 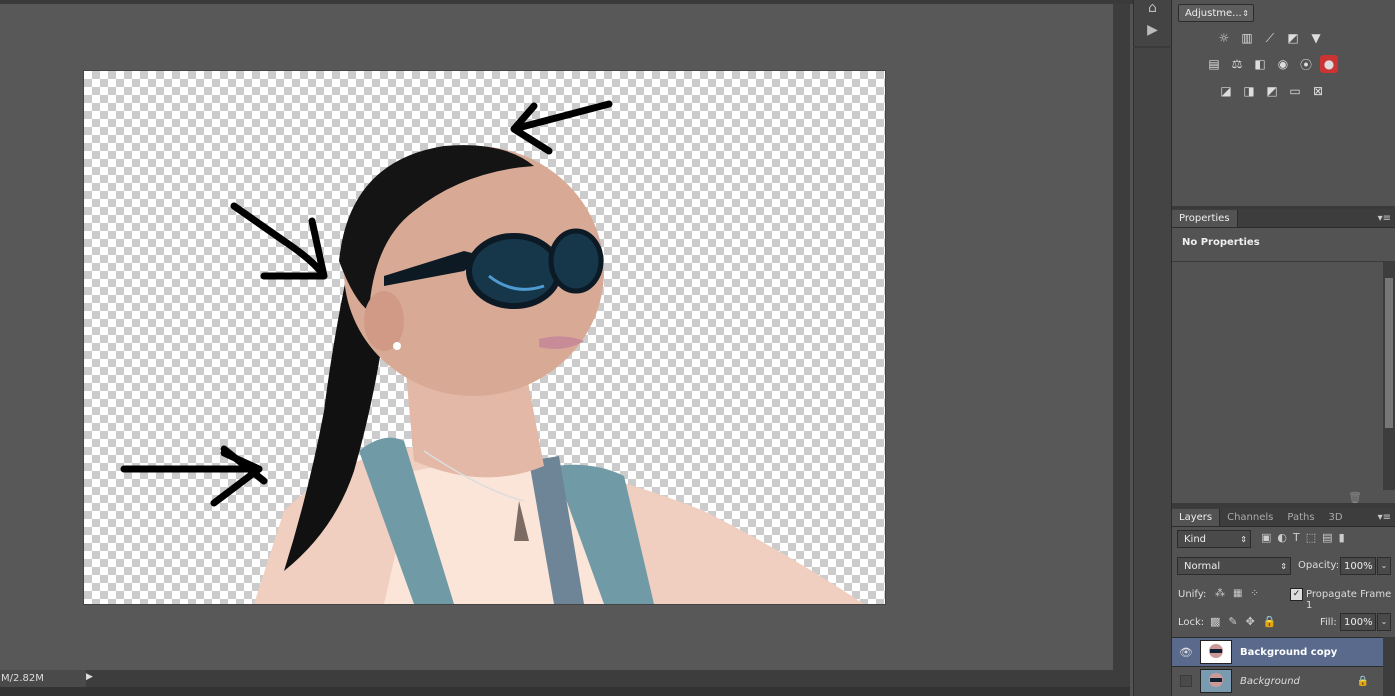 I want to click on fill-arrow-icon: ⌄, so click(x=1384, y=622).